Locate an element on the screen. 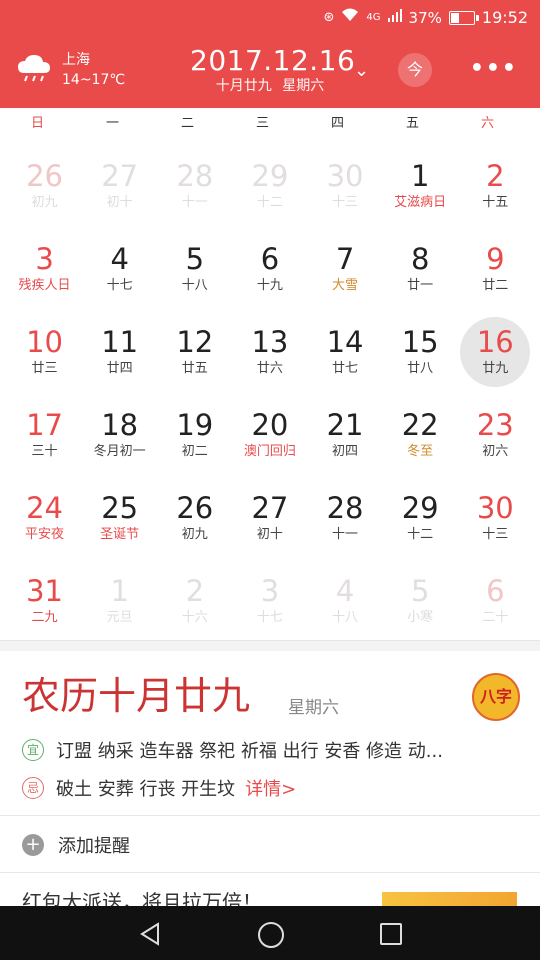 This screenshot has width=540, height=960. calendar-day: 24 平安夜 is located at coordinates (44, 521).